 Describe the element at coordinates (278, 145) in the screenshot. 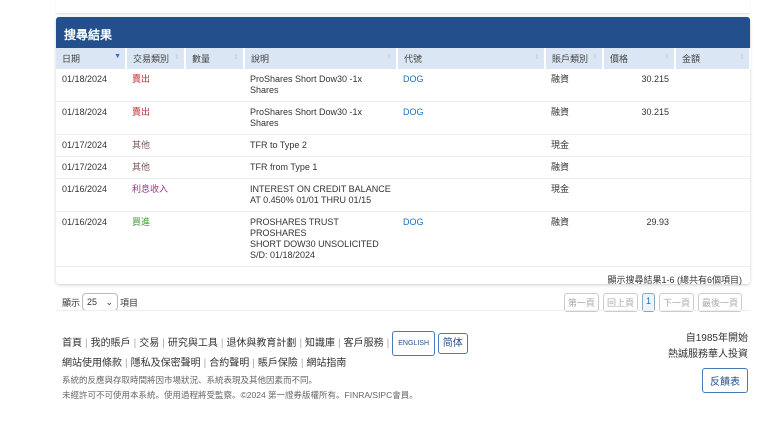

I see `description-line: TFR to Type 2` at that location.